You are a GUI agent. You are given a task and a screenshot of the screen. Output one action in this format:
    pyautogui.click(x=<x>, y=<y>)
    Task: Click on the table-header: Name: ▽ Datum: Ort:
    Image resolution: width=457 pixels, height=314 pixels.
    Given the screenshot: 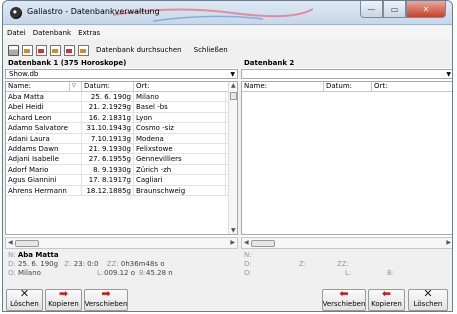 What is the action you would take?
    pyautogui.click(x=121, y=87)
    